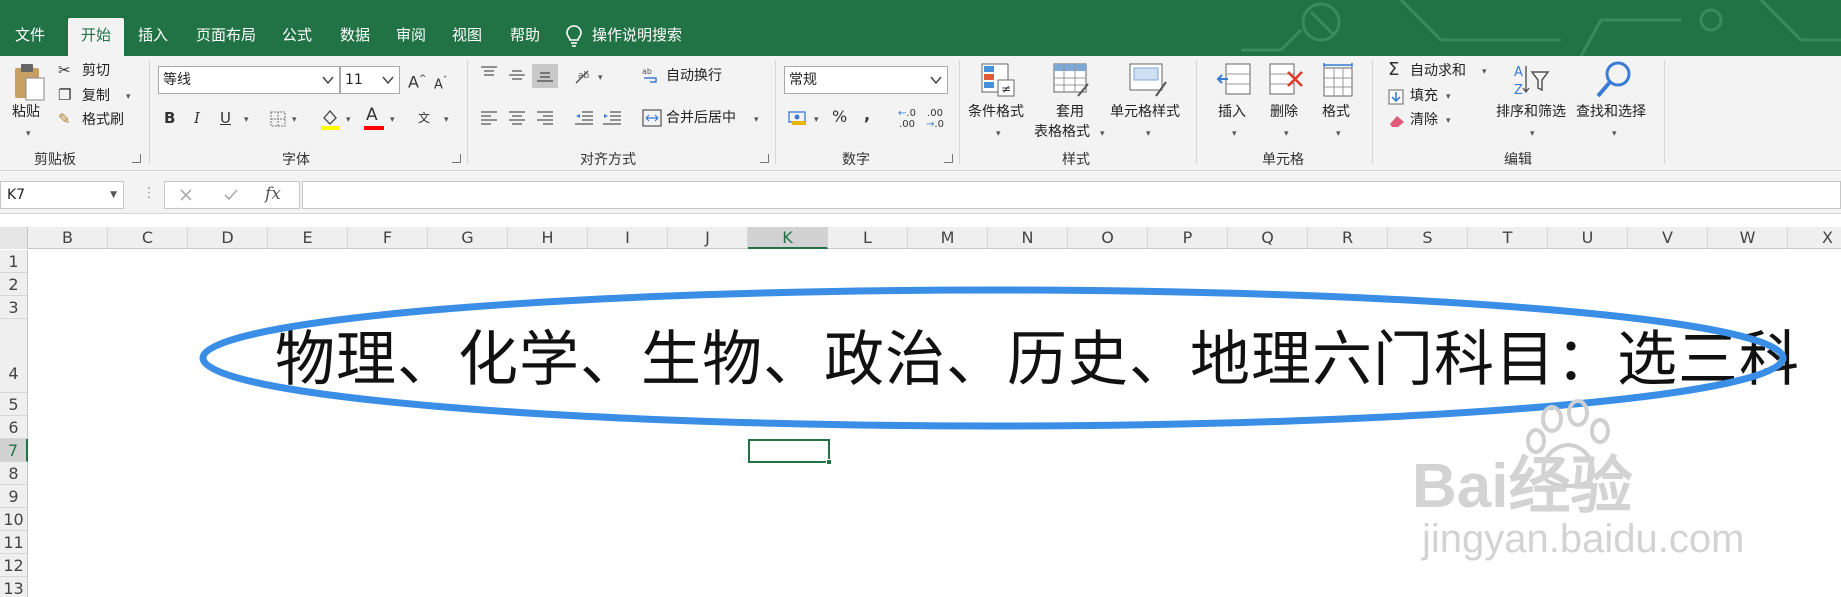 The image size is (1841, 597). I want to click on font-launcher-icon, so click(456, 158).